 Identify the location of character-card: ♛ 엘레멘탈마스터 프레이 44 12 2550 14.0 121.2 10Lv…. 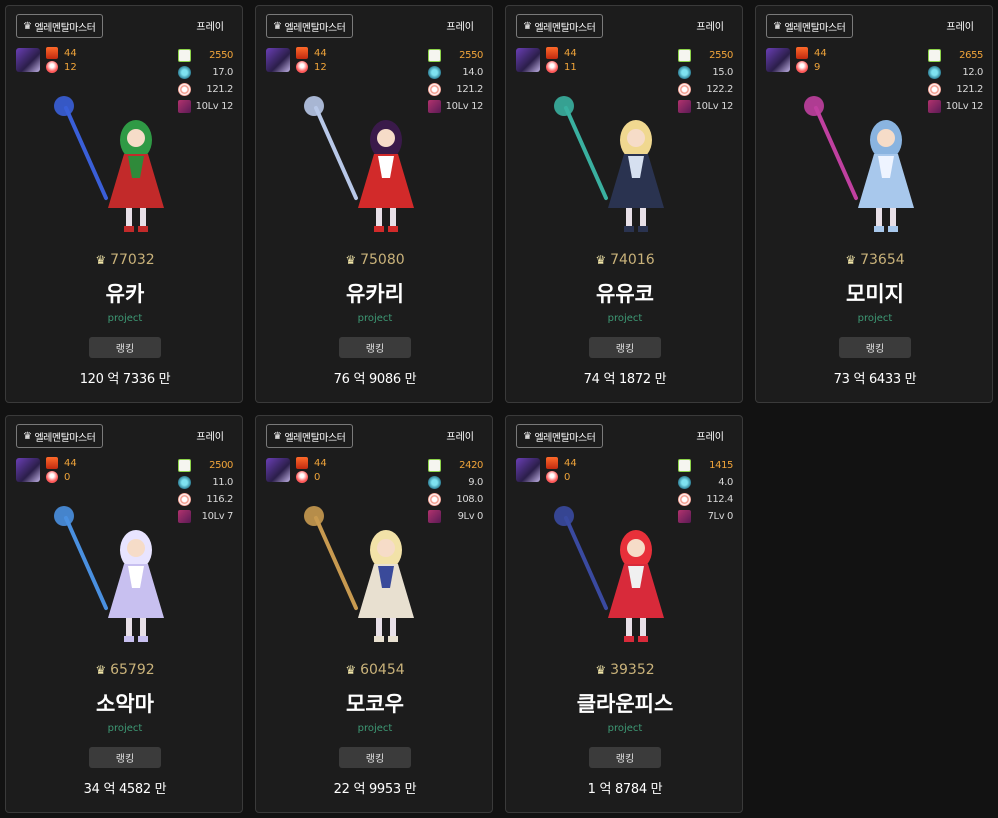
(374, 204).